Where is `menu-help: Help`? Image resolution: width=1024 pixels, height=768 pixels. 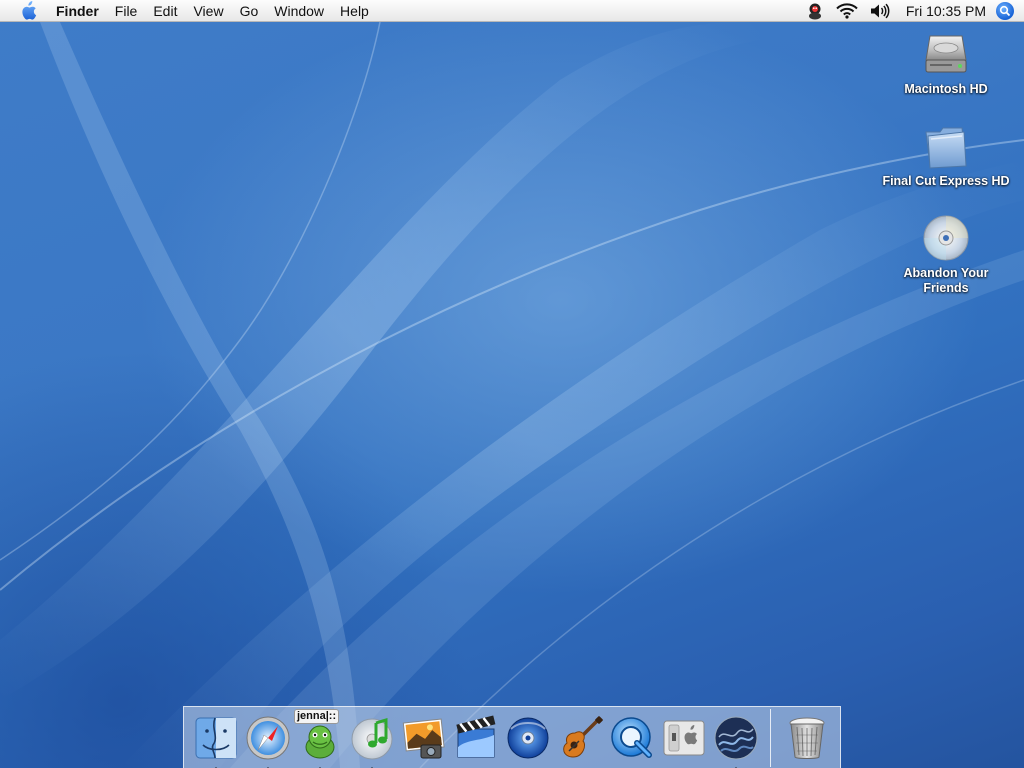
menu-help: Help is located at coordinates (354, 11).